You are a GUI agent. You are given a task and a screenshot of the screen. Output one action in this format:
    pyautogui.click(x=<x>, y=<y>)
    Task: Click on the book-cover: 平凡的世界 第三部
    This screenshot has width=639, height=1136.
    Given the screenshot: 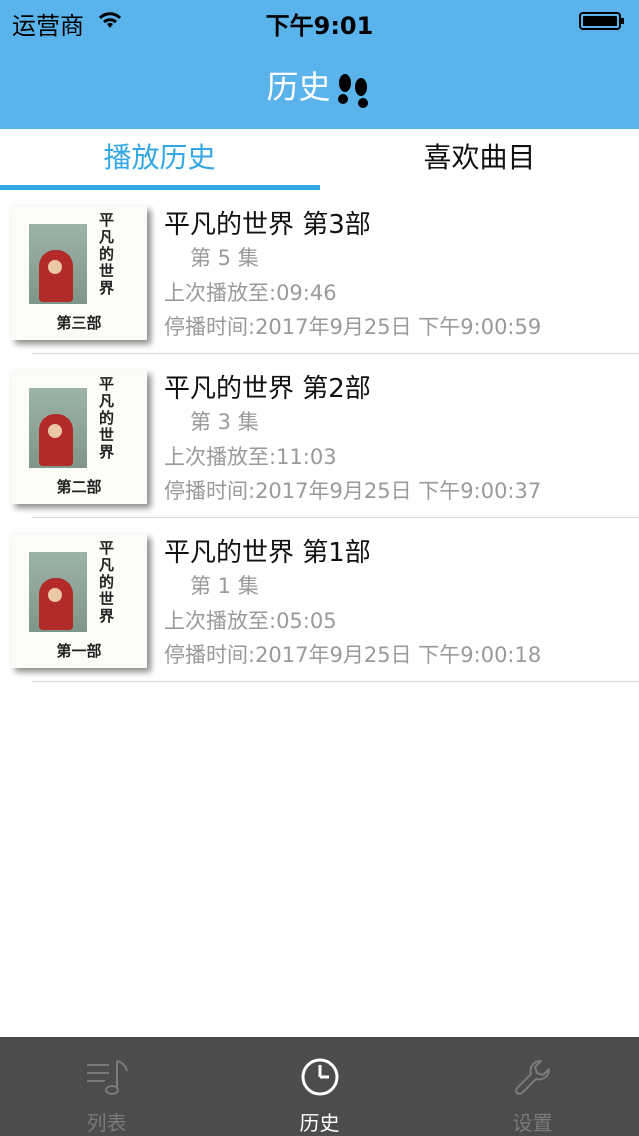 What is the action you would take?
    pyautogui.click(x=79, y=273)
    